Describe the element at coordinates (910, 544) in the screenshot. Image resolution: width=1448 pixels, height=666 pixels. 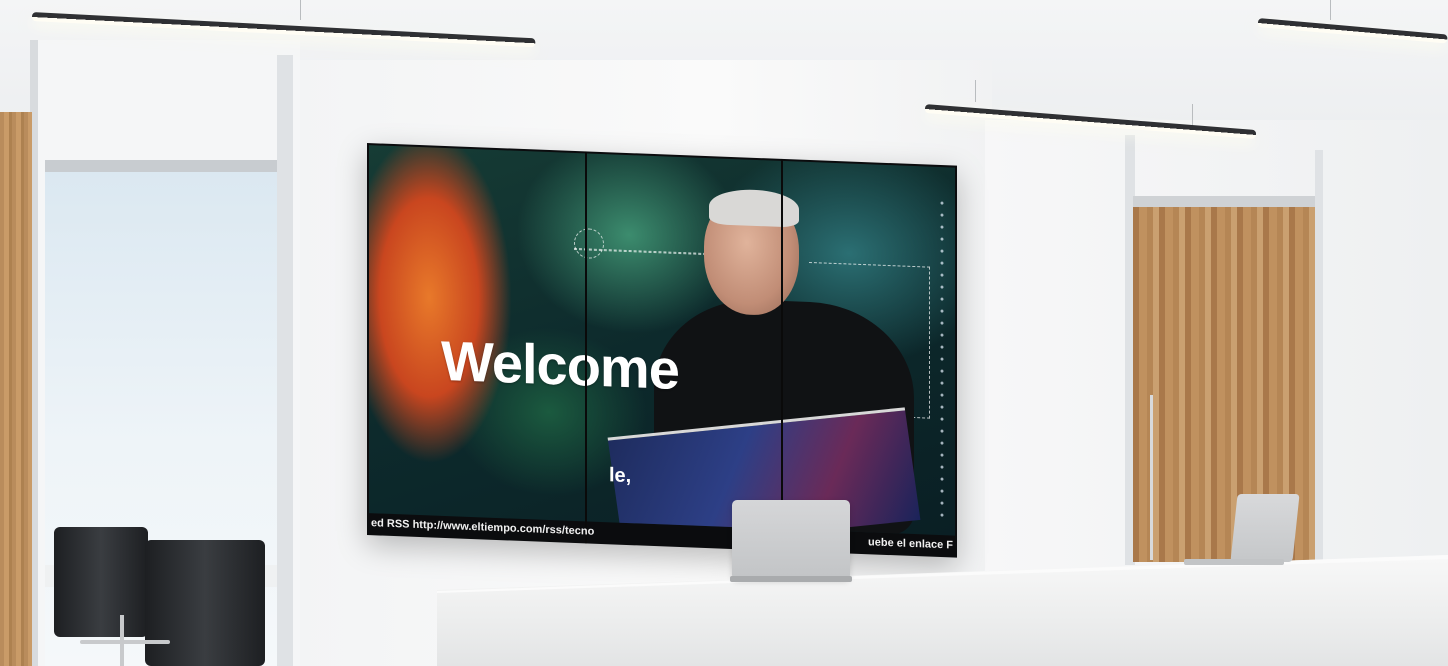
I see `ticker-text-right: uebe el enlace F` at that location.